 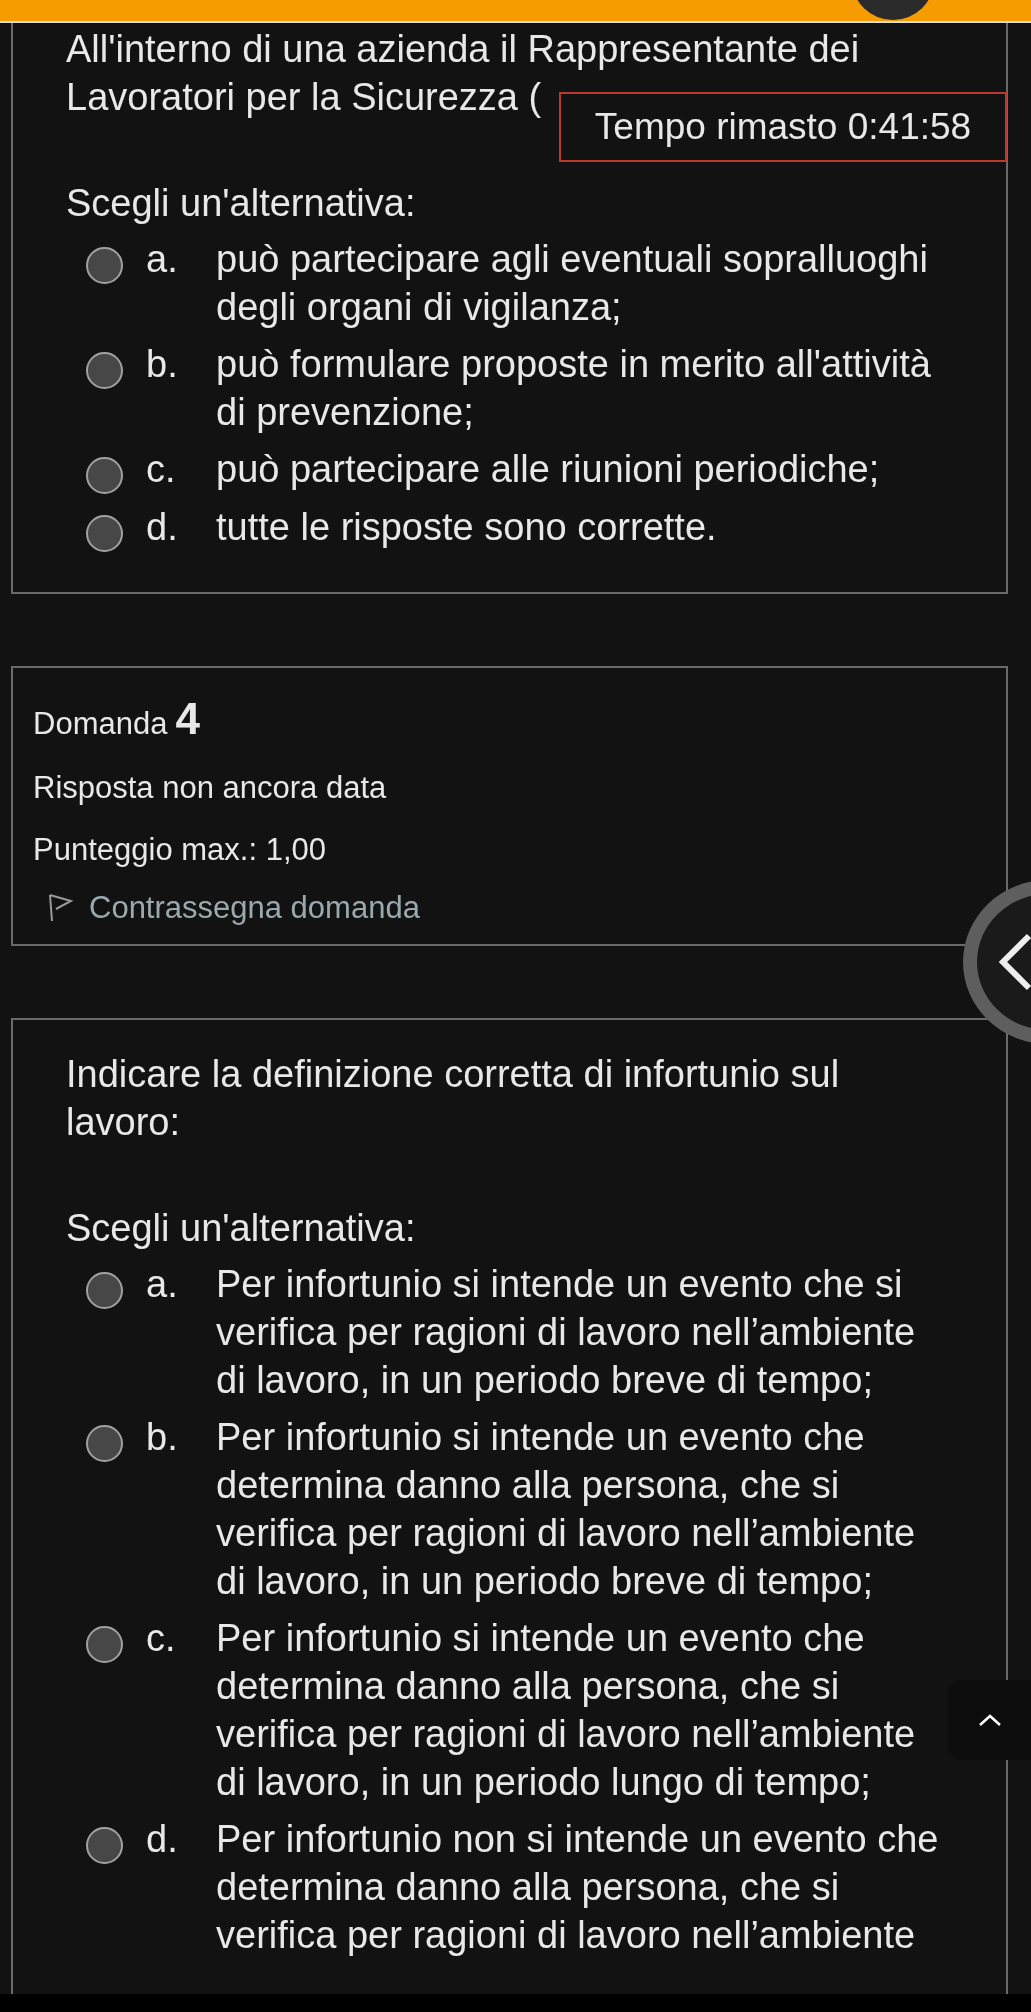 What do you see at coordinates (989, 1720) in the screenshot?
I see `chevron-up-icon` at bounding box center [989, 1720].